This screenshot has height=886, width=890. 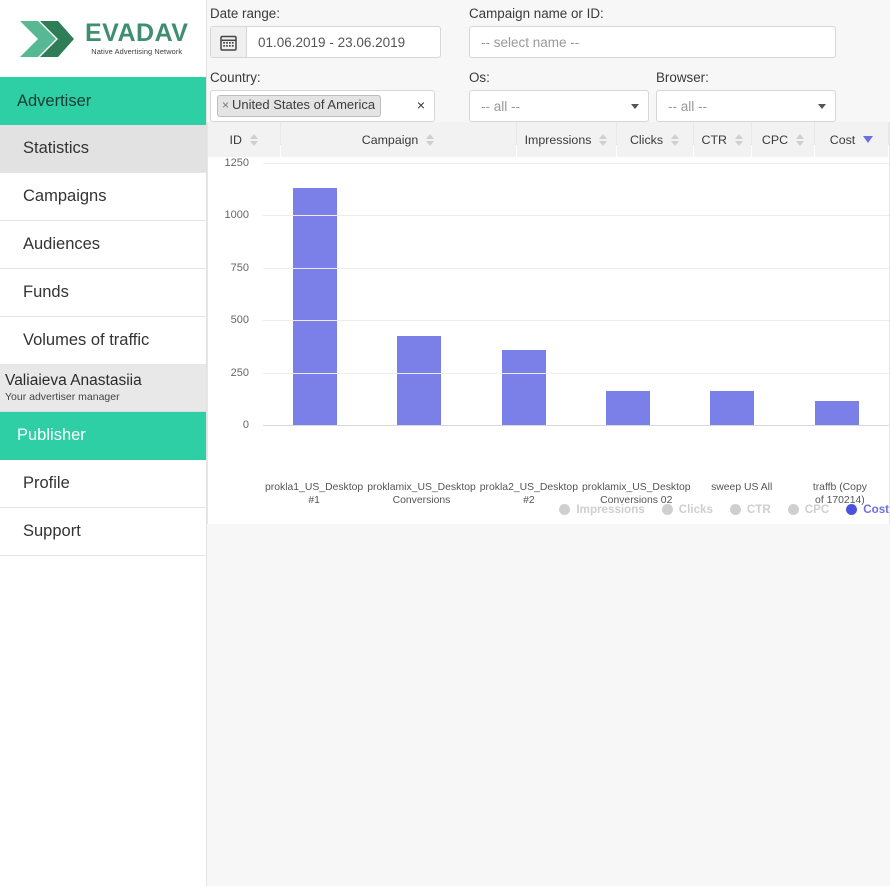 What do you see at coordinates (103, 483) in the screenshot?
I see `sidebar-item-profile: Profile` at bounding box center [103, 483].